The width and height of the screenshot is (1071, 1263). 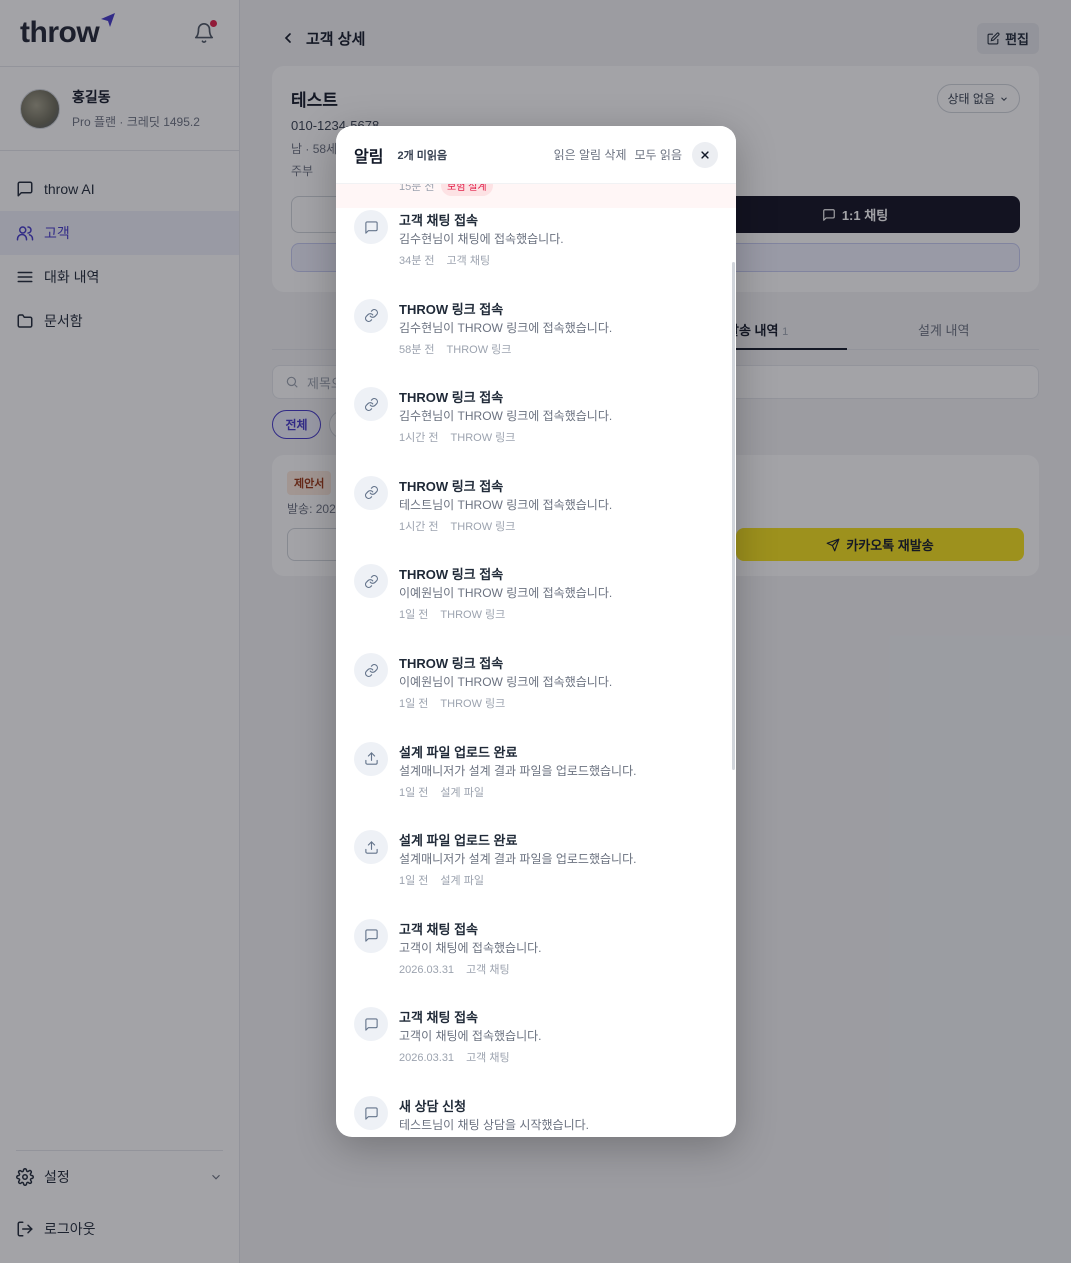 I want to click on header-actions: 읽은 알림 삭제 모두 읽음, so click(x=636, y=154).